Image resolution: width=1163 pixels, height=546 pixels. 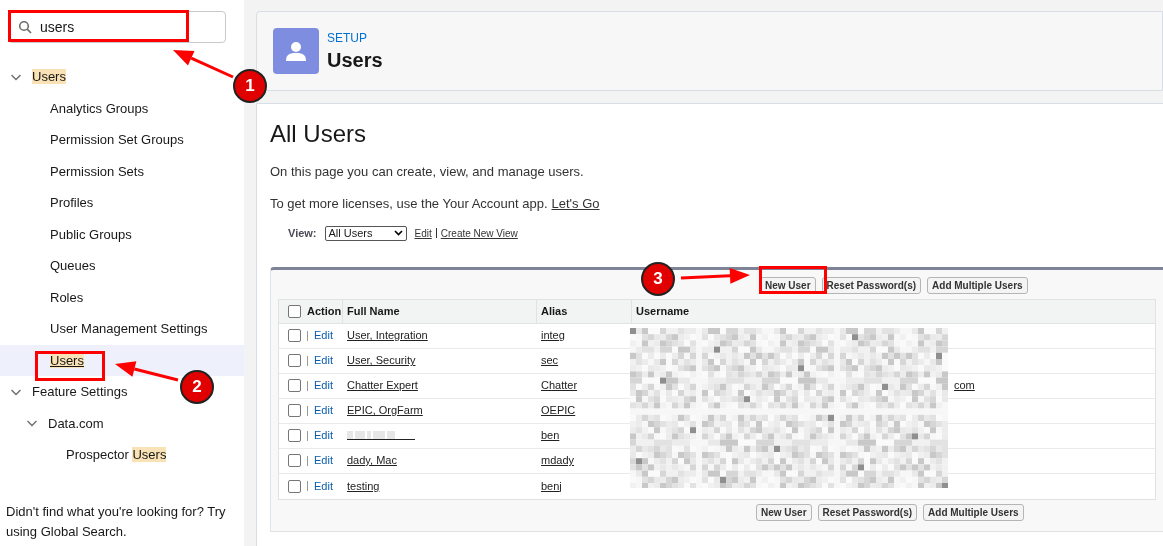 I want to click on alias-link: benj, so click(x=551, y=485).